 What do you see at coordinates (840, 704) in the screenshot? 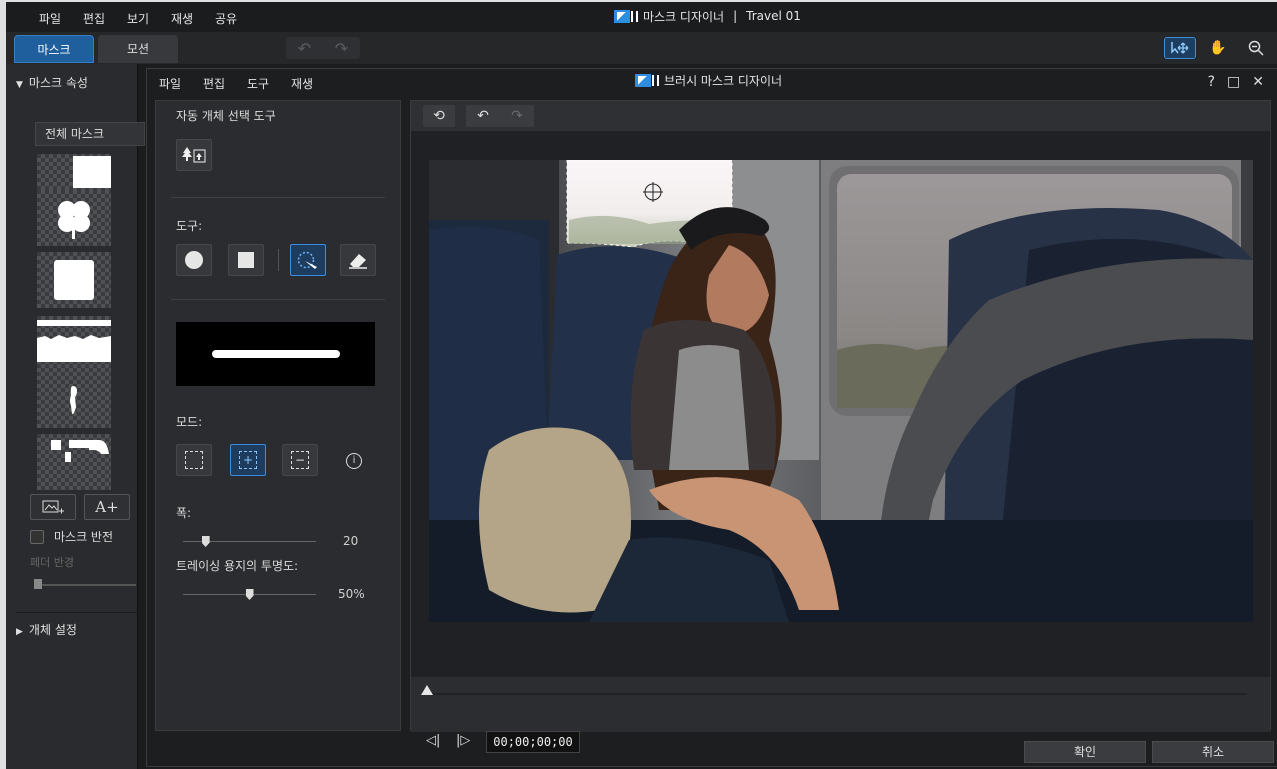
I see `timeline` at bounding box center [840, 704].